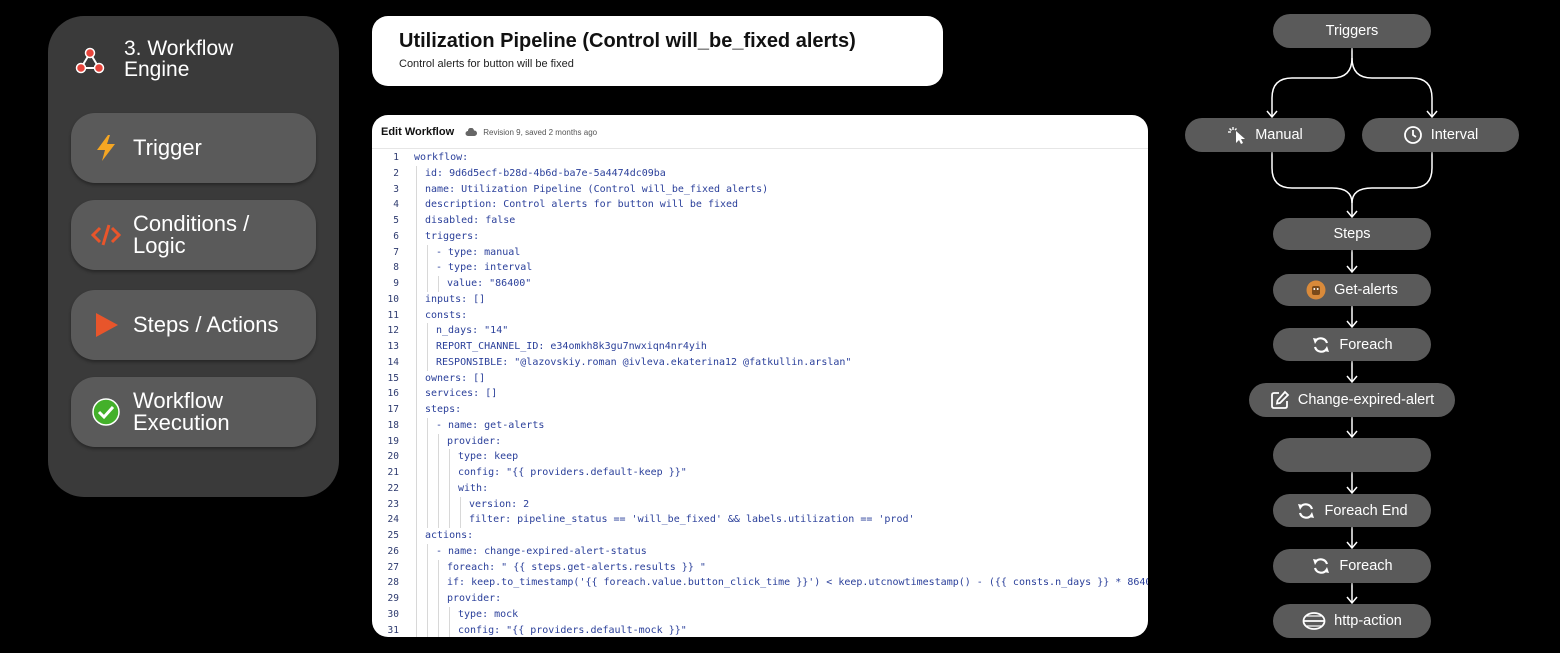 This screenshot has height=653, width=1560. What do you see at coordinates (1366, 400) in the screenshot?
I see `node-label: Change-expired-alert` at bounding box center [1366, 400].